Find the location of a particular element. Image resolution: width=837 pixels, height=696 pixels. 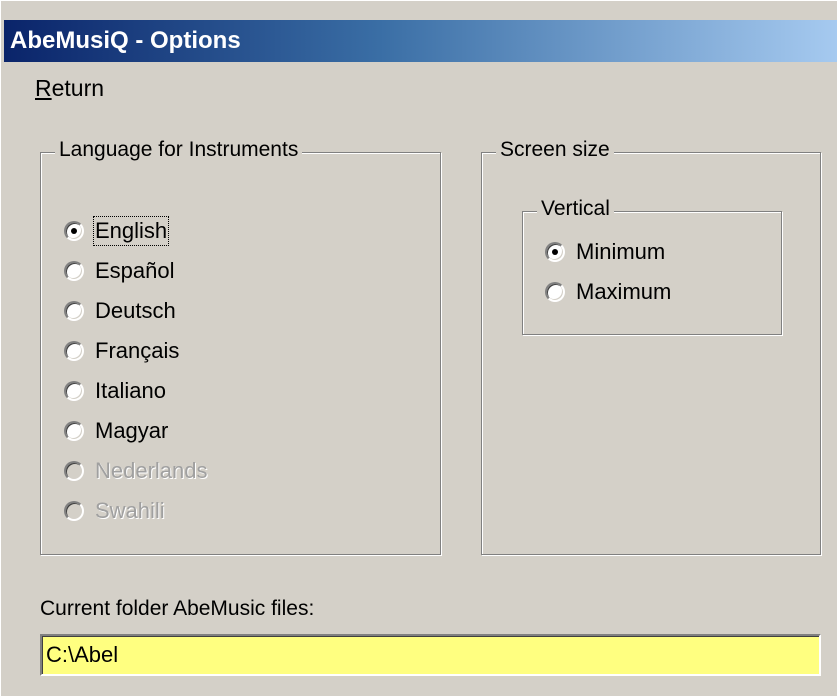

radio-espanol-label: Español is located at coordinates (135, 270).